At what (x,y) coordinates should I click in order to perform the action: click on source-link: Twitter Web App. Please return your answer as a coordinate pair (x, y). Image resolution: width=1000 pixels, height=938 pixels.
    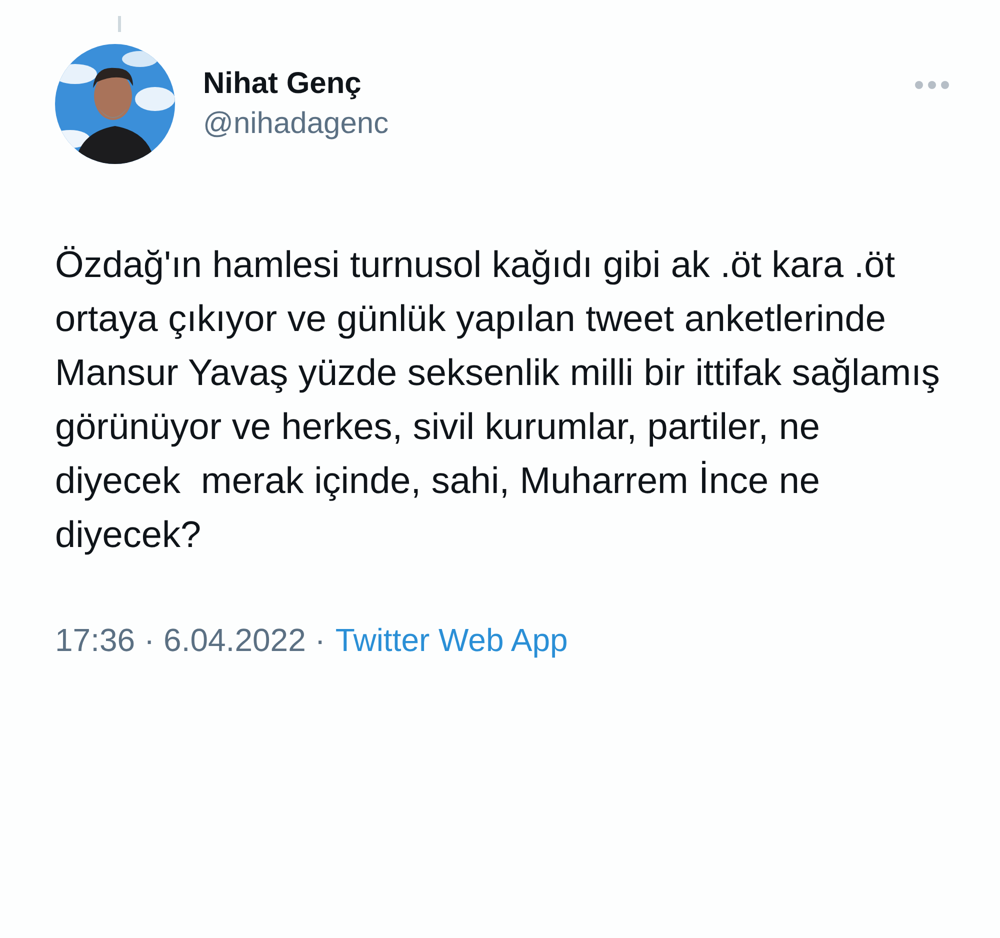
    Looking at the image, I should click on (451, 640).